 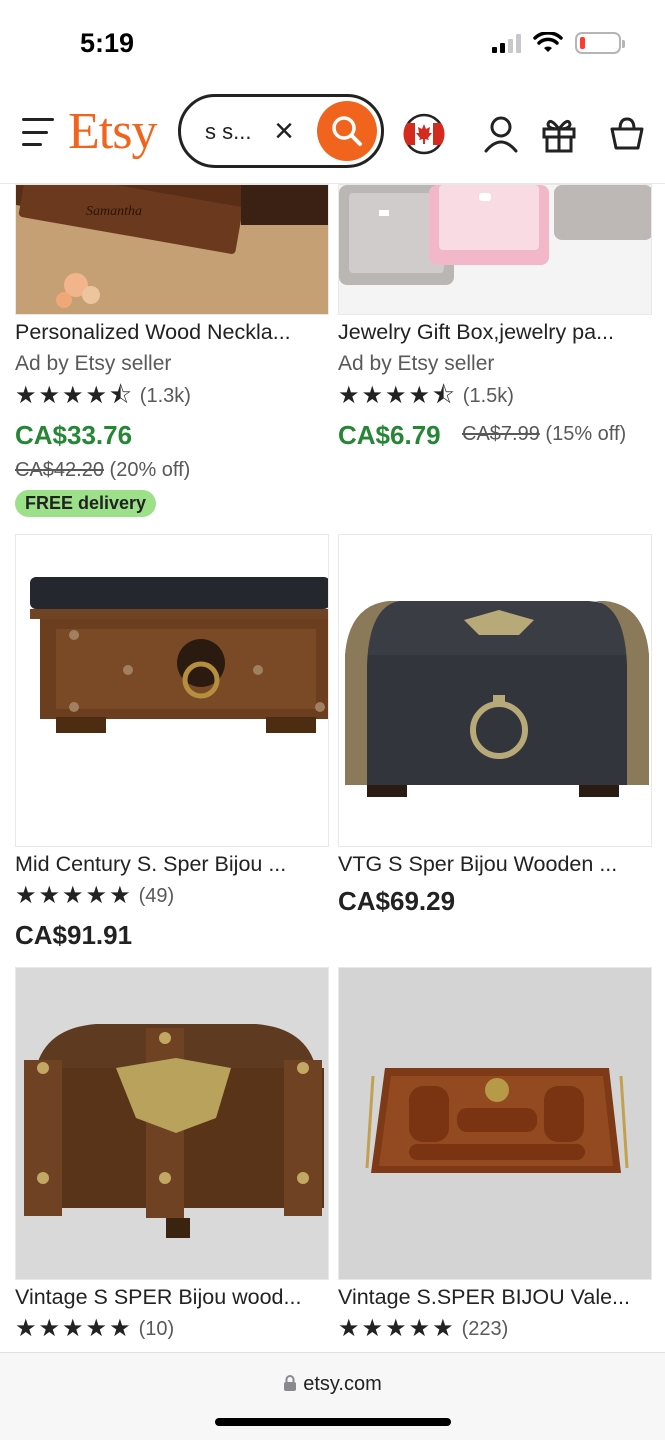 I want to click on canada-flag-icon, so click(x=424, y=134).